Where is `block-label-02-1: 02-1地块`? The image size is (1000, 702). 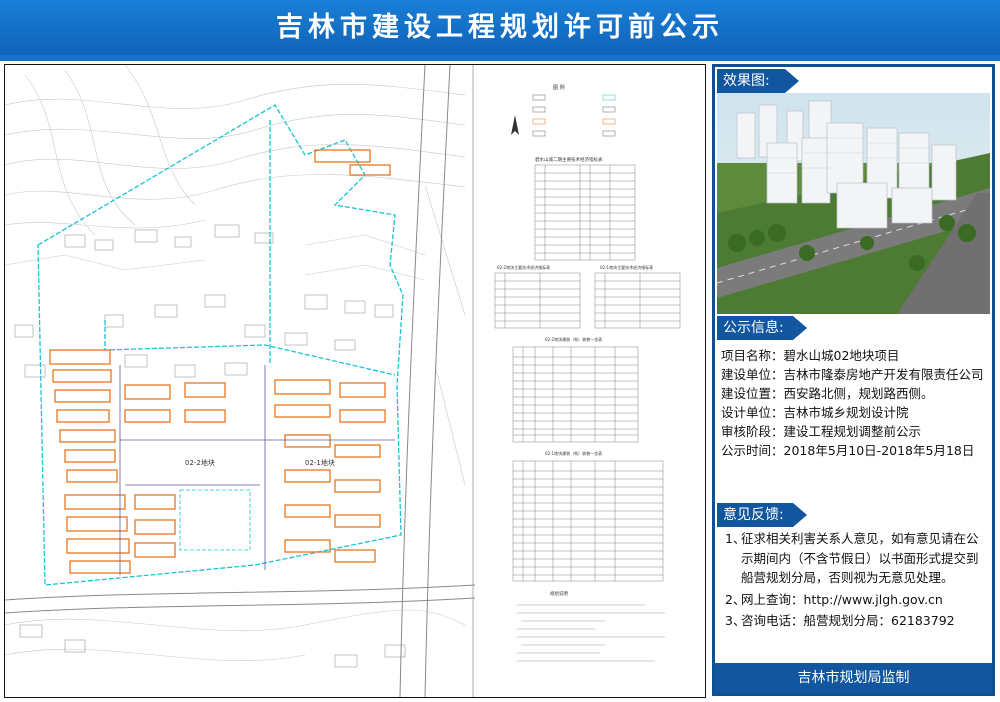 block-label-02-1: 02-1地块 is located at coordinates (320, 462).